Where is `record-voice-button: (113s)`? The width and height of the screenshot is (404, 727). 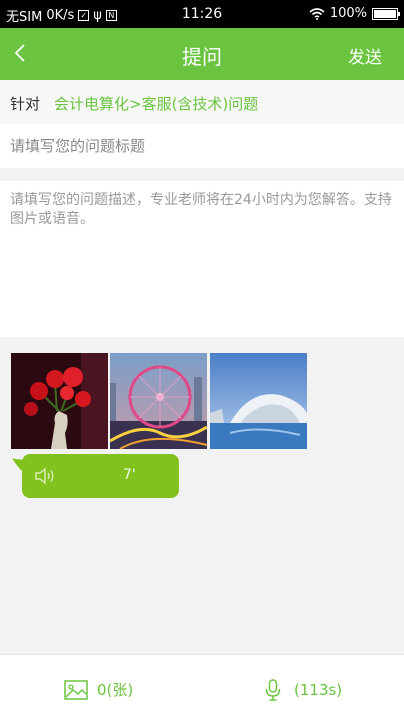 record-voice-button: (113s) is located at coordinates (303, 690).